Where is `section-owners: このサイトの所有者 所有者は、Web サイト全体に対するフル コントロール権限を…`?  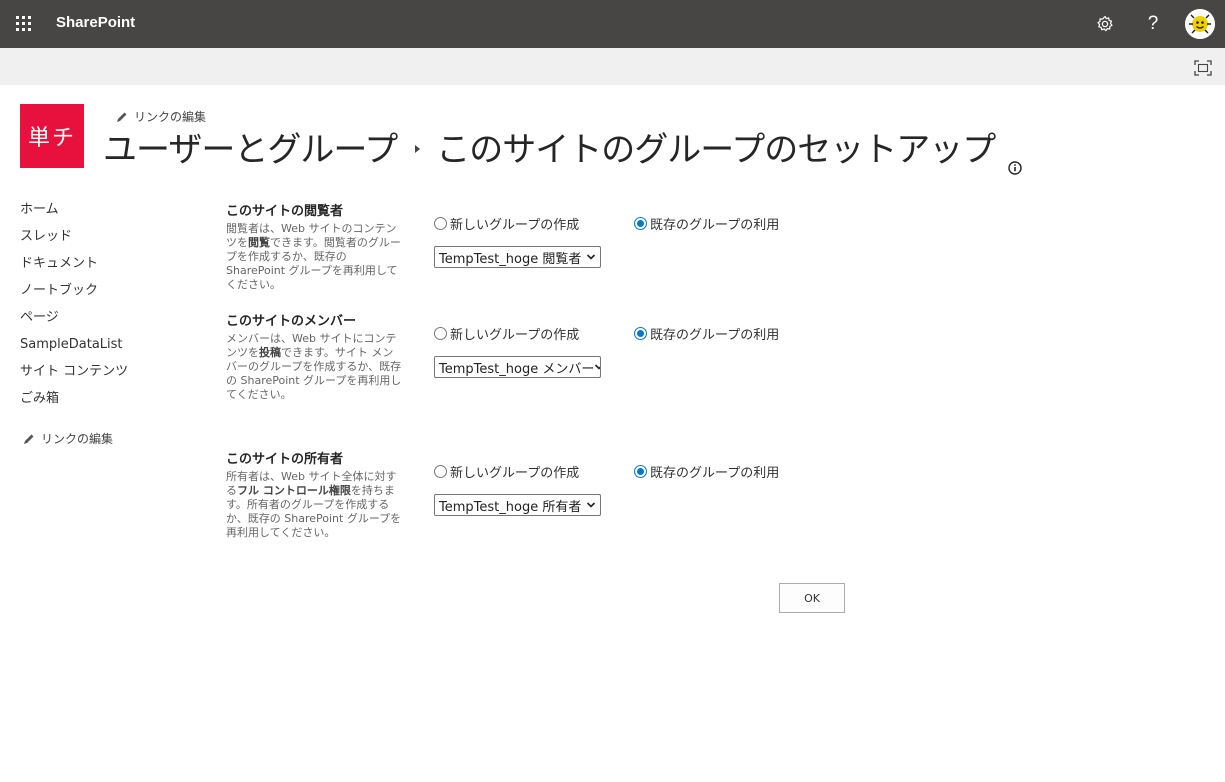
section-owners: このサイトの所有者 所有者は、Web サイト全体に対するフル コントロール権限を… is located at coordinates (551, 498).